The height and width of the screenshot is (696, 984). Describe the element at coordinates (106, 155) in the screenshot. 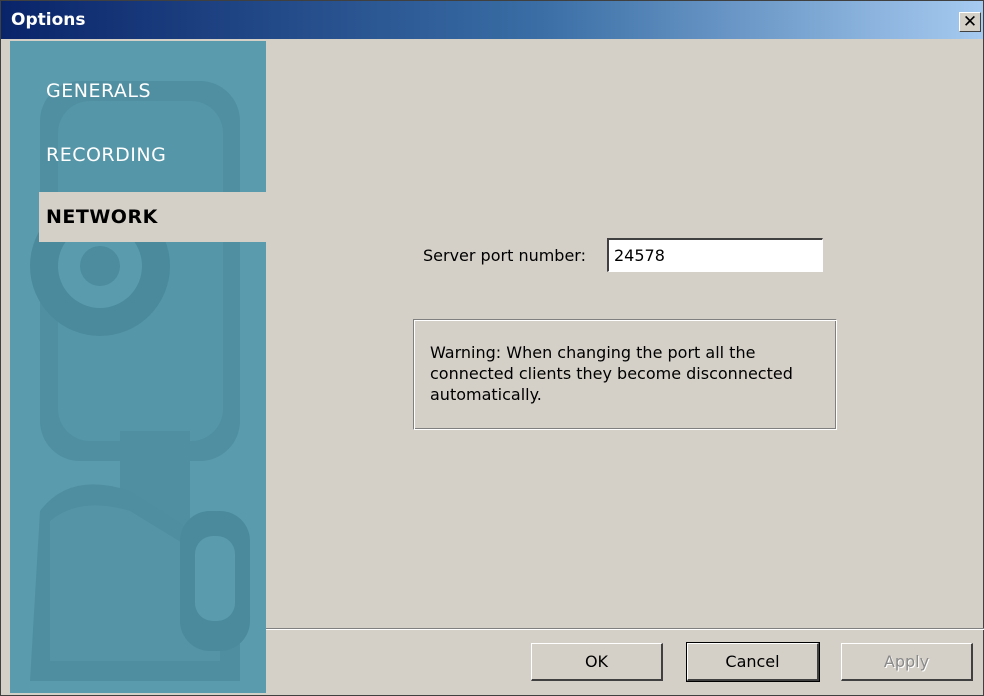

I see `sidebar-item-label: RECORDING` at that location.